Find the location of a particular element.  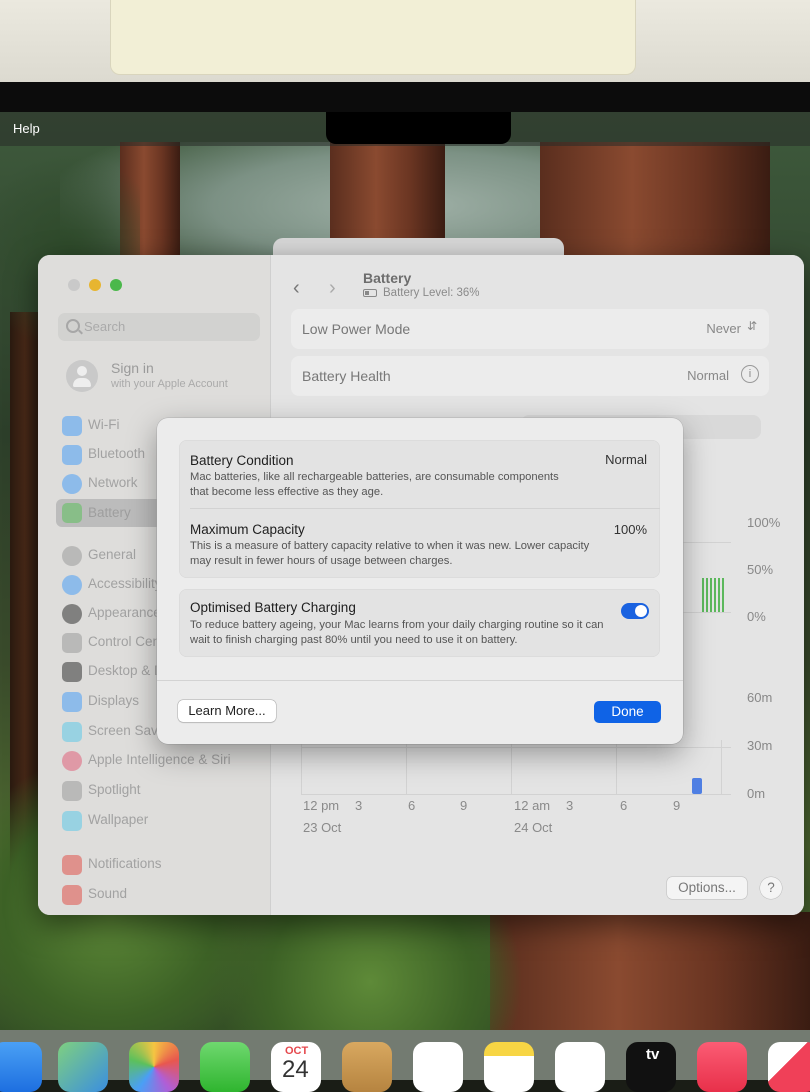

bell-icon is located at coordinates (72, 865).